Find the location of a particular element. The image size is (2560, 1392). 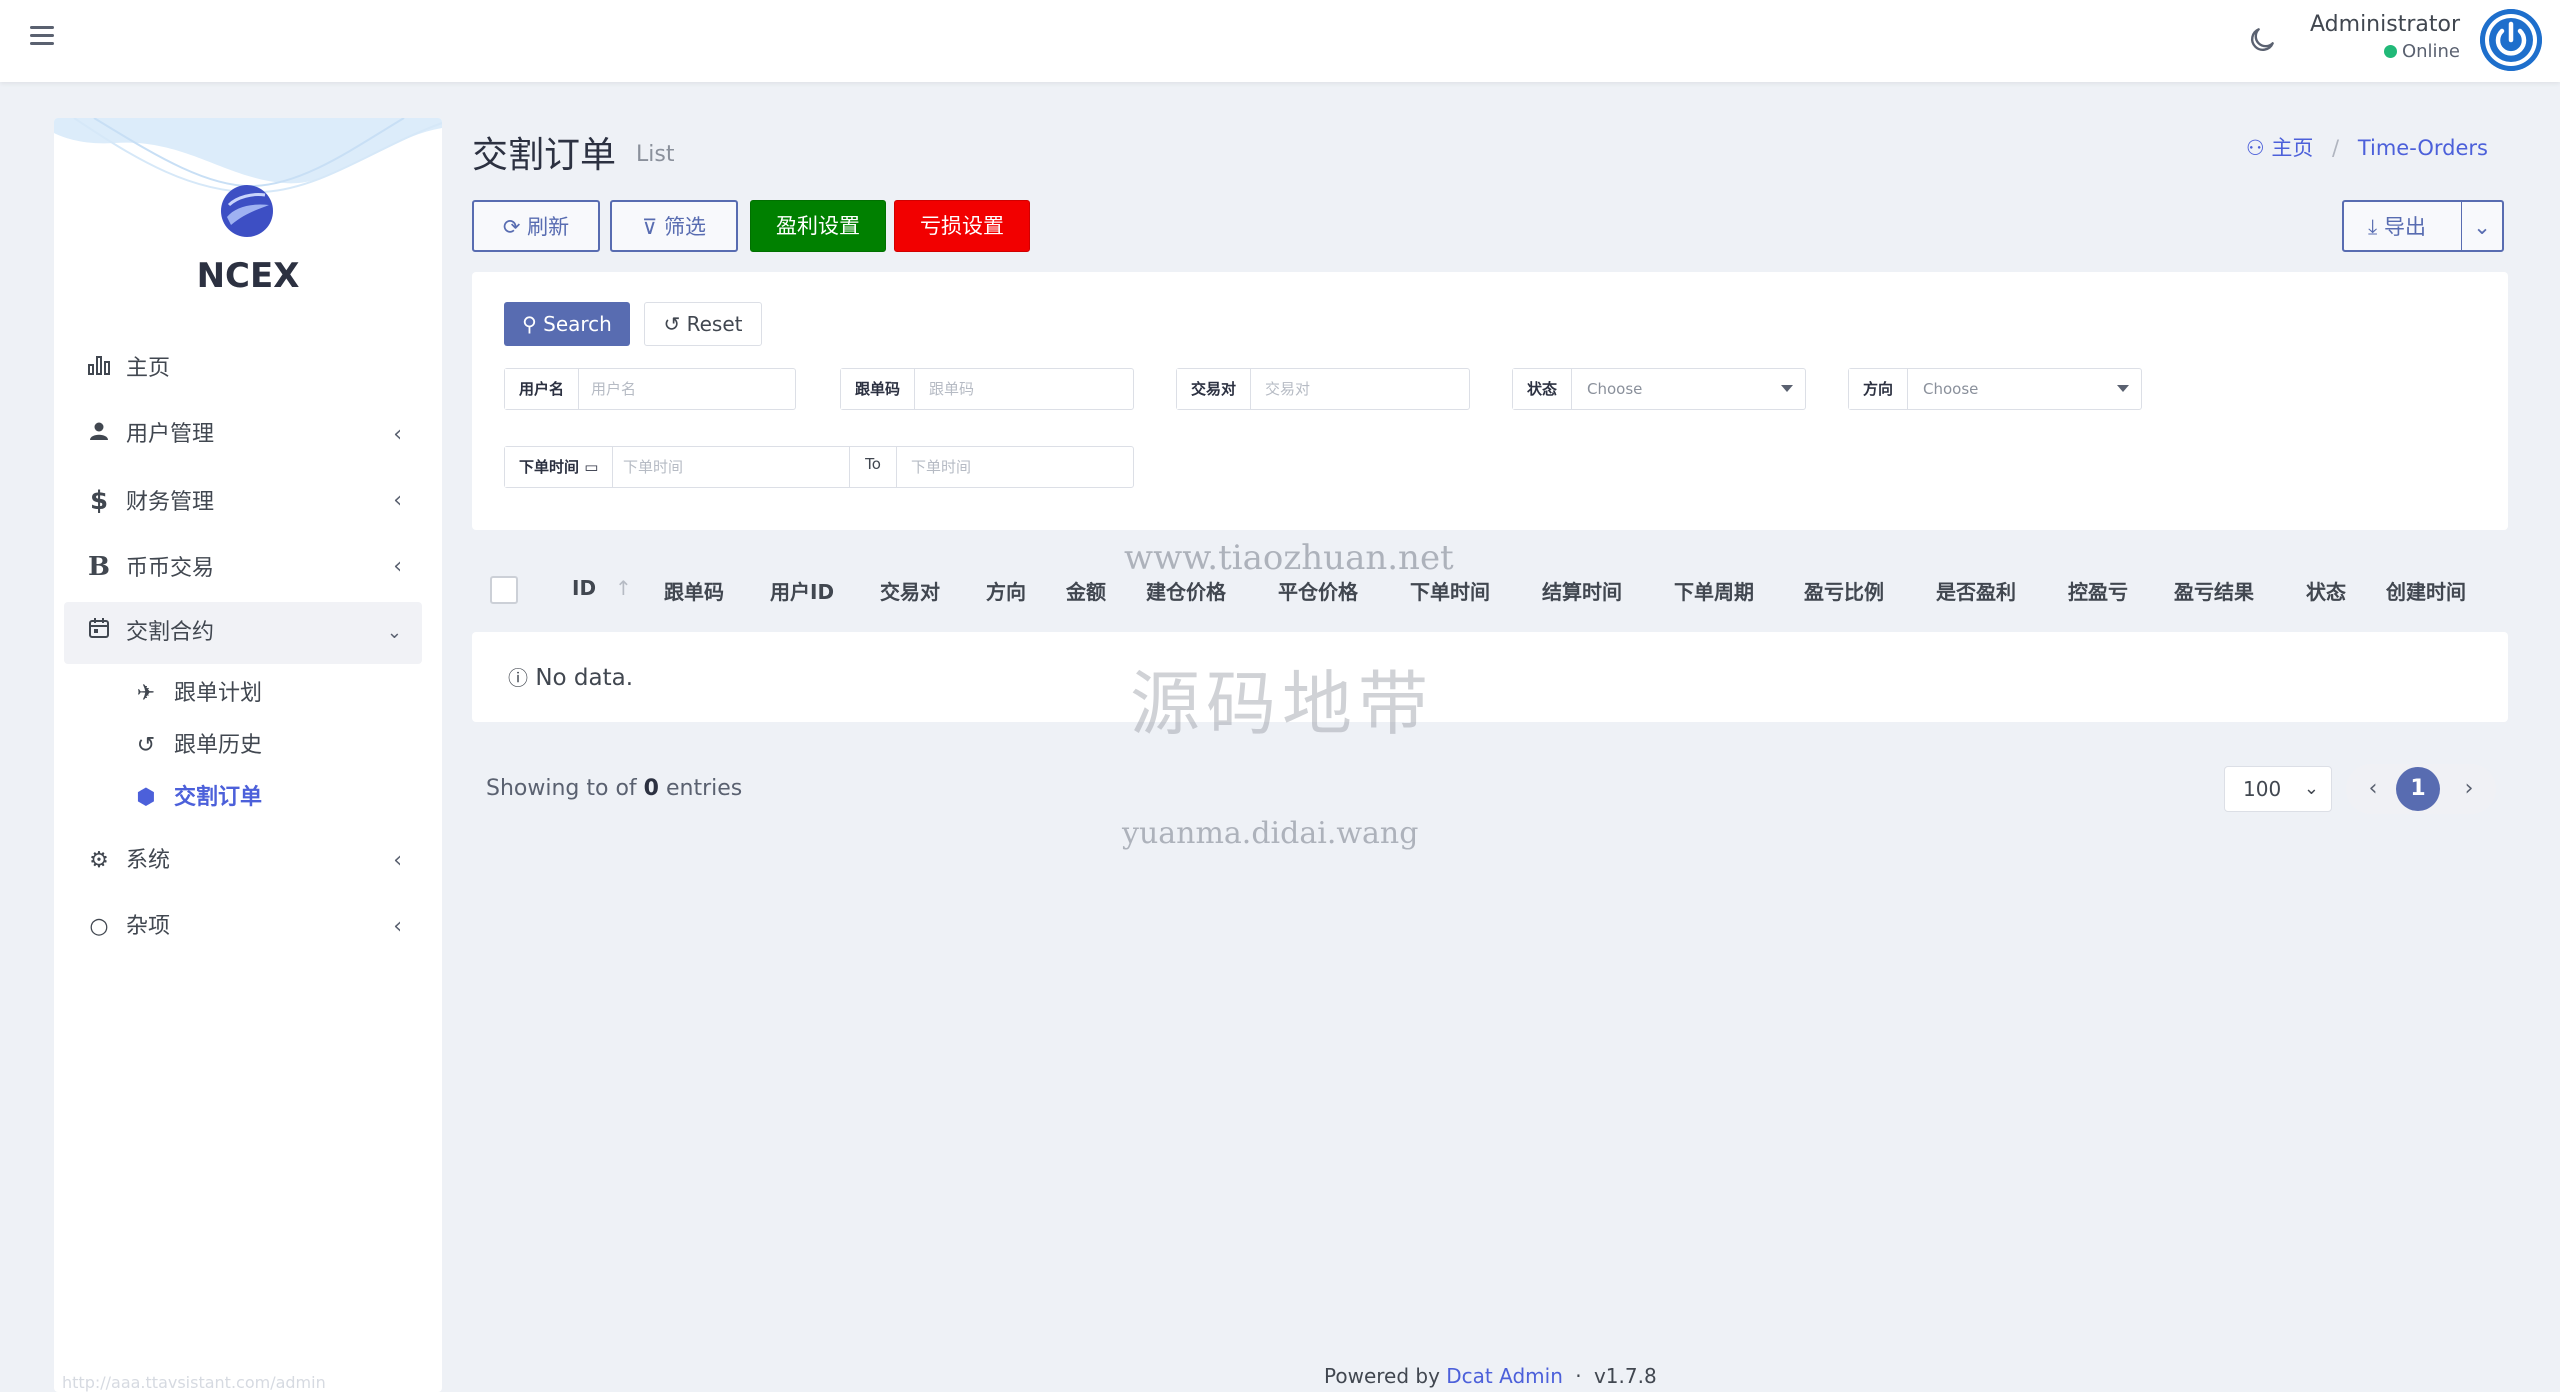

watermark-domain: yuanma.didai.wang is located at coordinates (1270, 833).